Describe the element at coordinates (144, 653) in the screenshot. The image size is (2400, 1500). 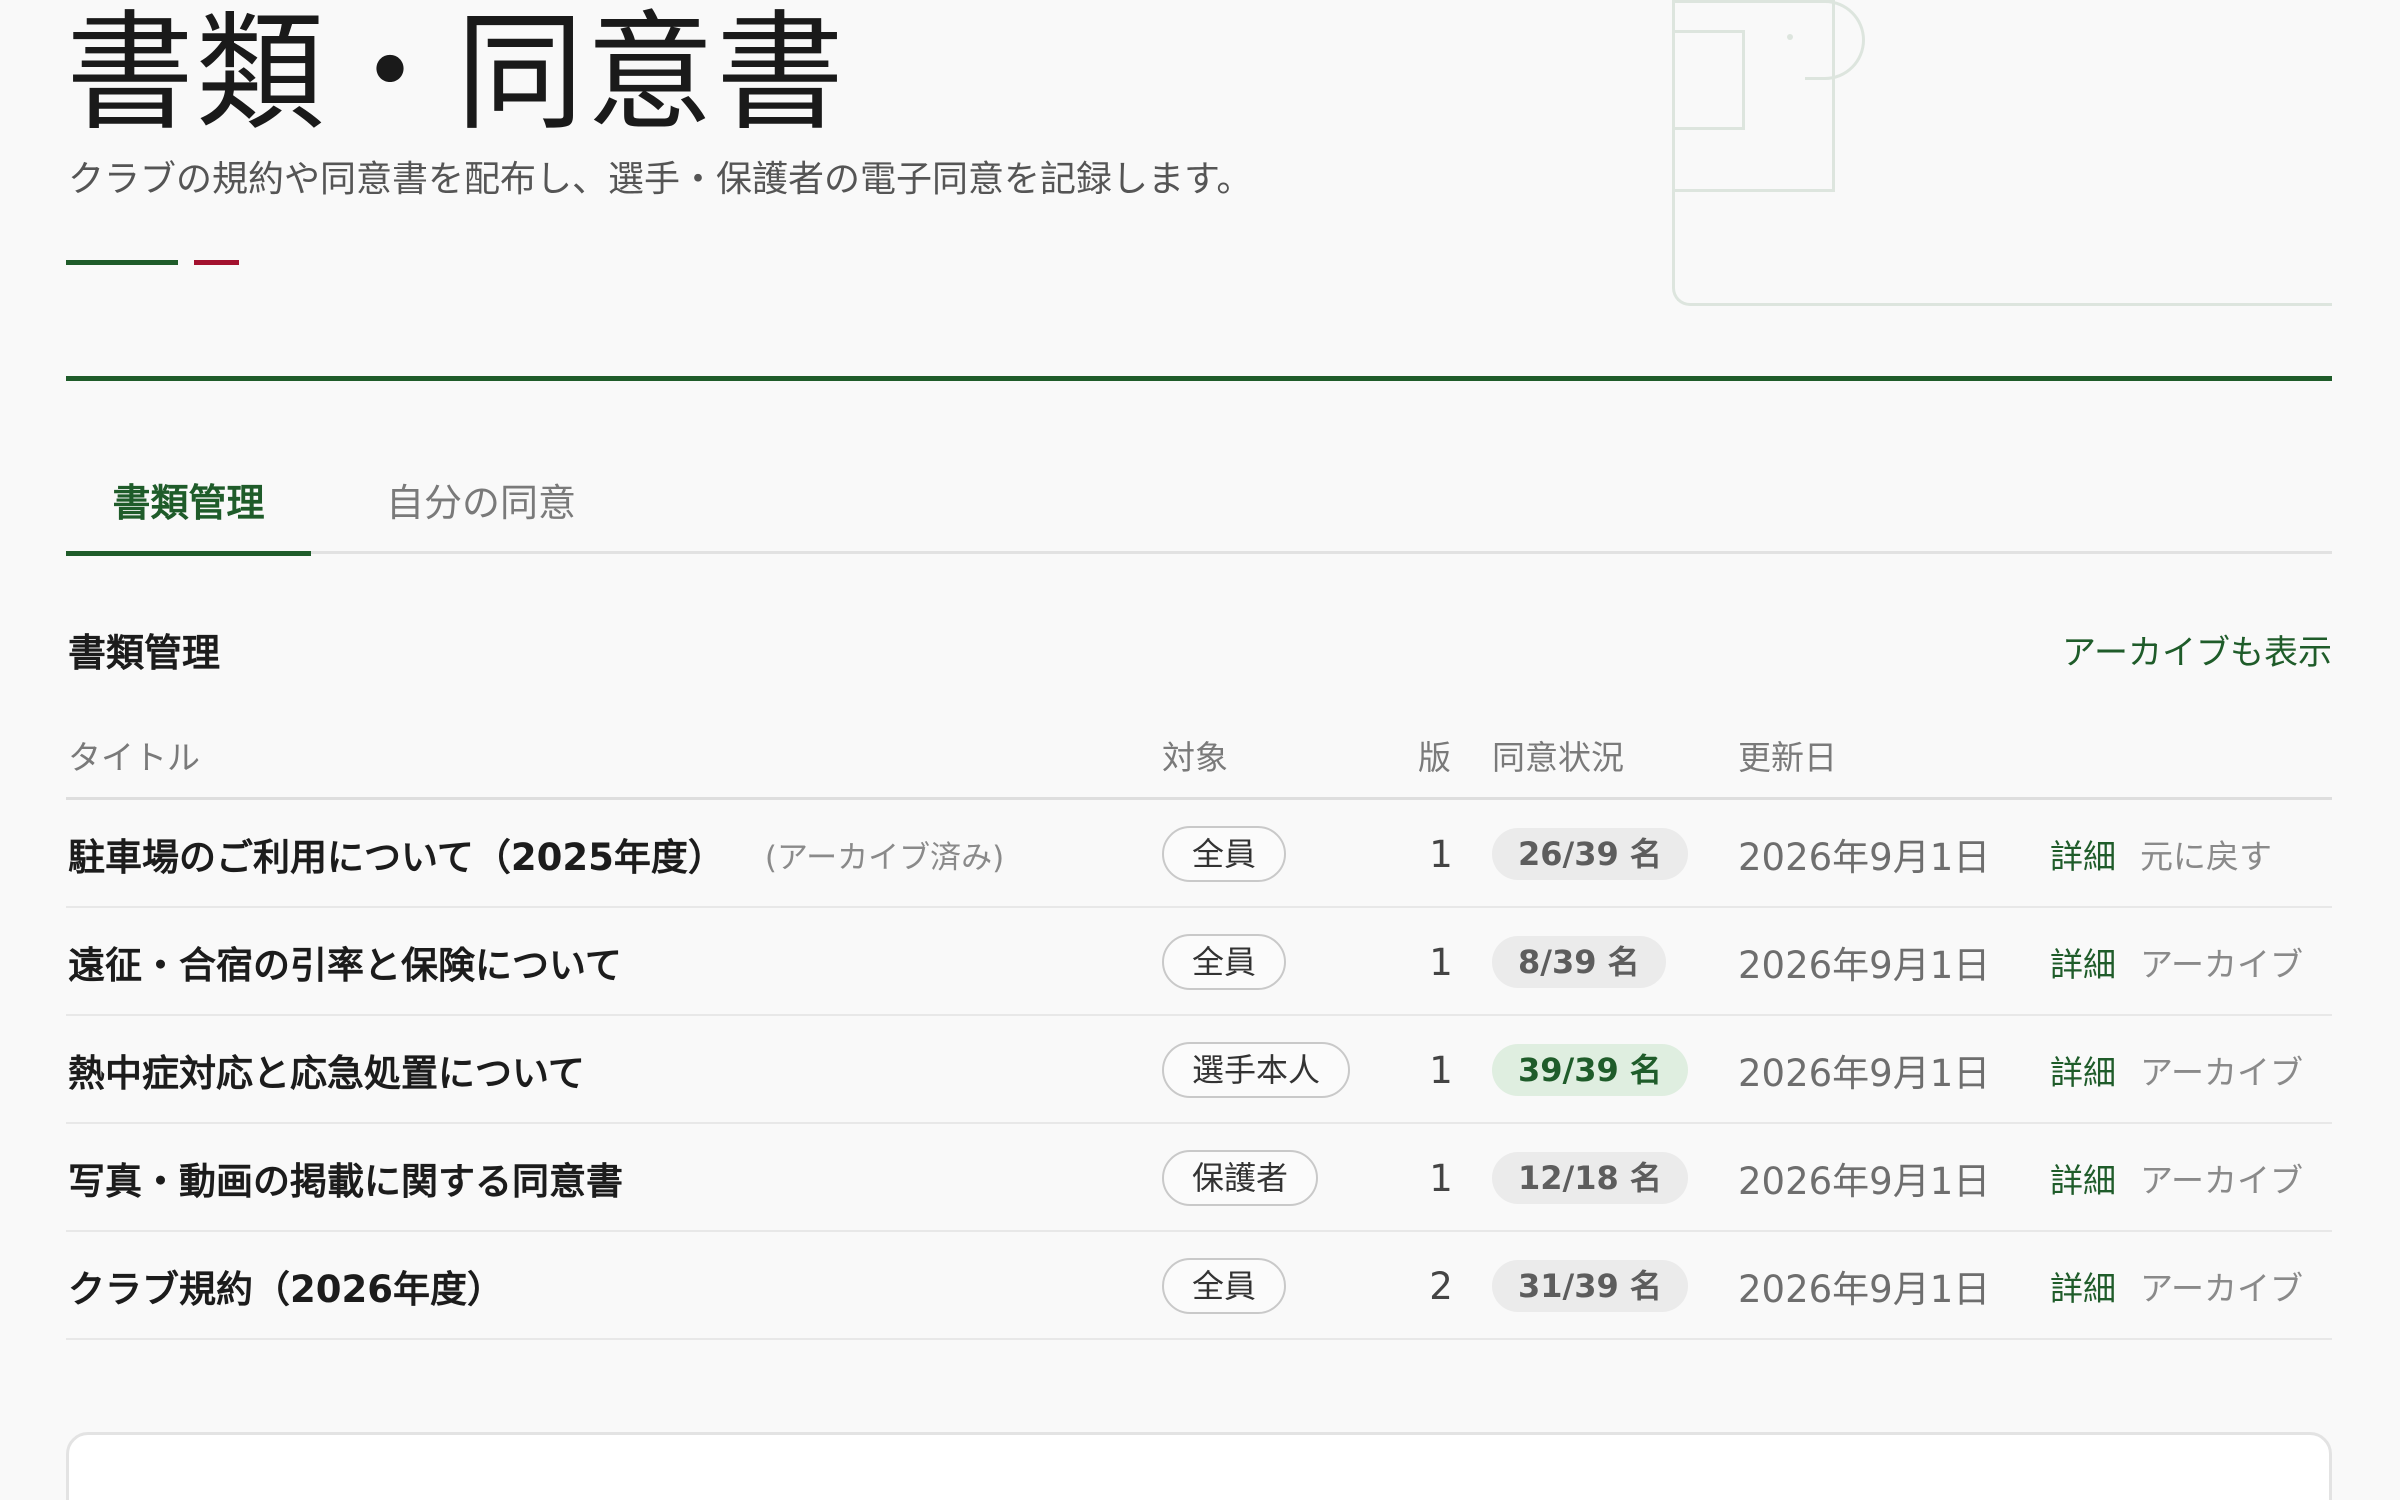
I see `section-title: 書類管理` at that location.